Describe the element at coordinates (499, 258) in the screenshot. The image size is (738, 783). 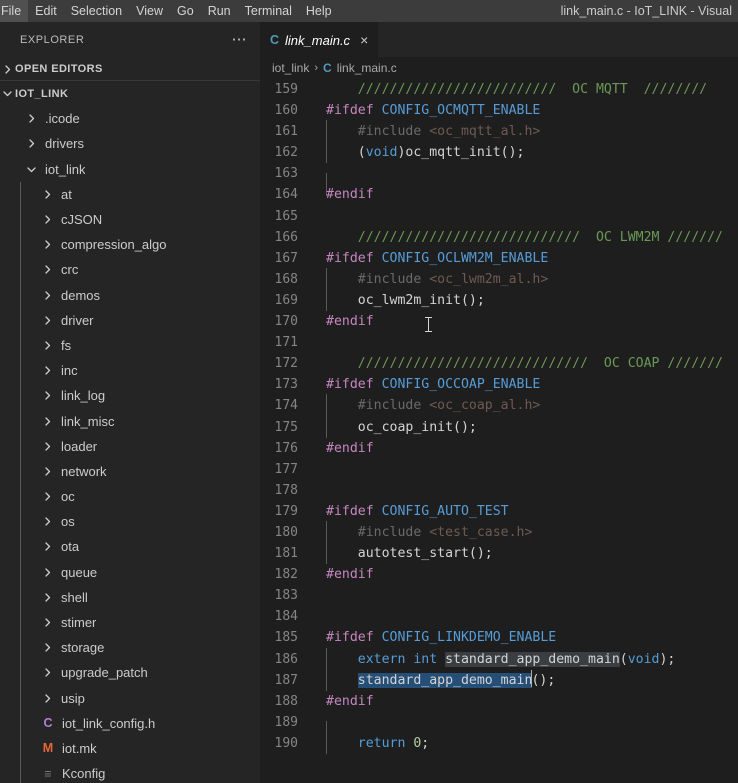
I see `code-line: 167 #ifdef CONFIG_OCLWM2M_ENABLE` at that location.